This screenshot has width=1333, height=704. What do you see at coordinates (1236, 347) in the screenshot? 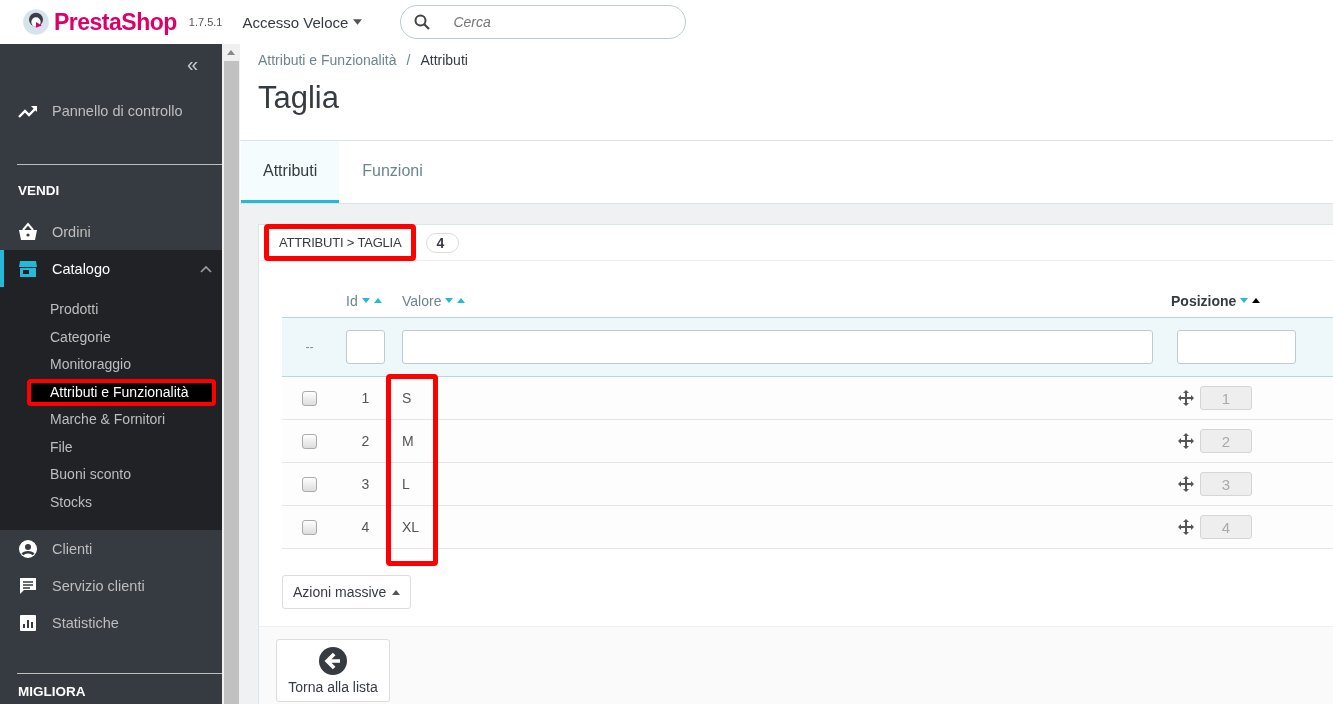
I see `position-filter-field` at bounding box center [1236, 347].